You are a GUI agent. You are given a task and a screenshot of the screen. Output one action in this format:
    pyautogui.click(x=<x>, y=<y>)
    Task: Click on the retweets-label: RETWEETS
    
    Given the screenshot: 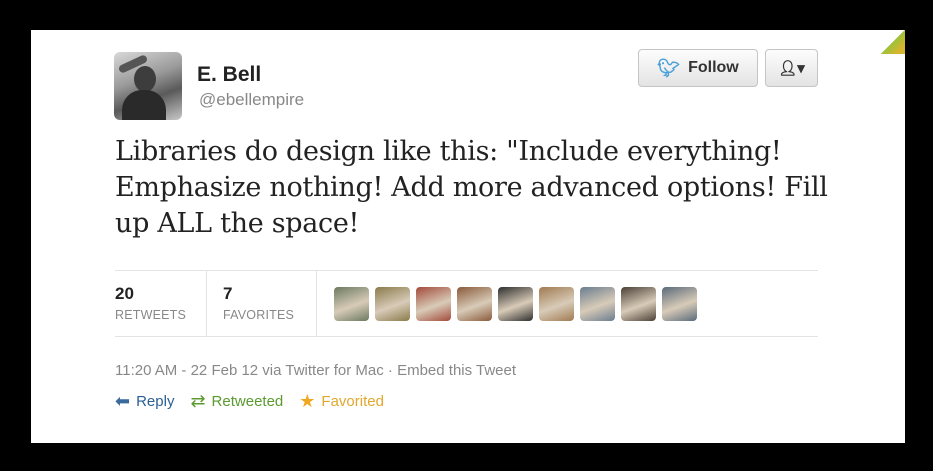 What is the action you would take?
    pyautogui.click(x=151, y=315)
    